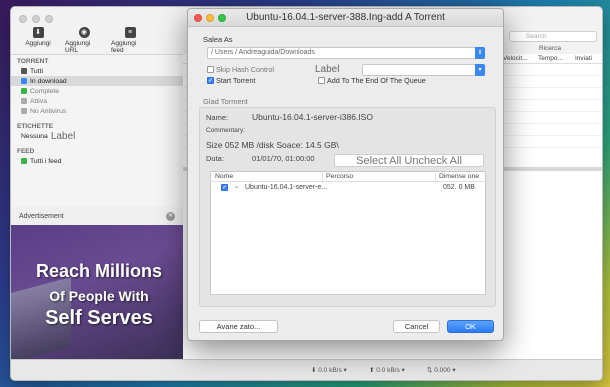 This screenshot has height=387, width=610. What do you see at coordinates (23, 19) in the screenshot?
I see `close-window-button` at bounding box center [23, 19].